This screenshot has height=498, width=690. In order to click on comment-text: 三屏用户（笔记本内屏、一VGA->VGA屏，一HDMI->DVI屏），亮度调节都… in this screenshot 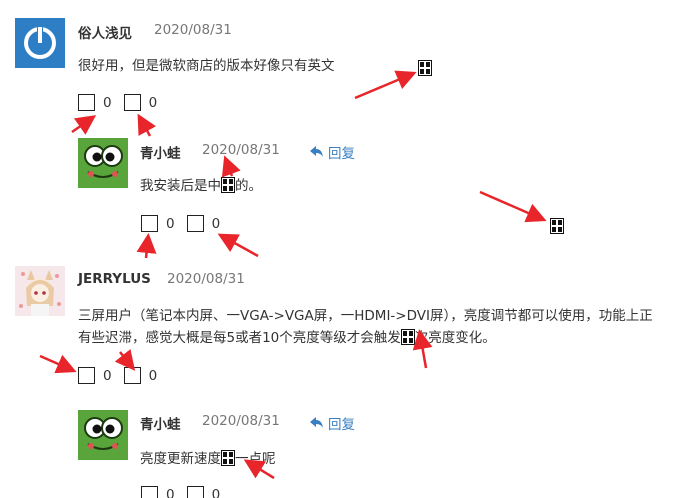, I will do `click(365, 327)`.